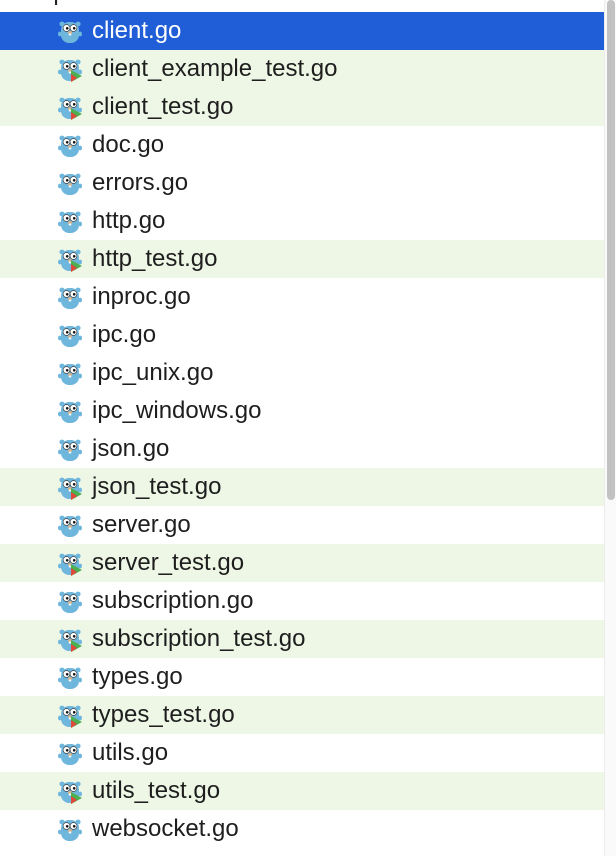 This screenshot has width=616, height=856. Describe the element at coordinates (302, 525) in the screenshot. I see `file-row: server.go` at that location.